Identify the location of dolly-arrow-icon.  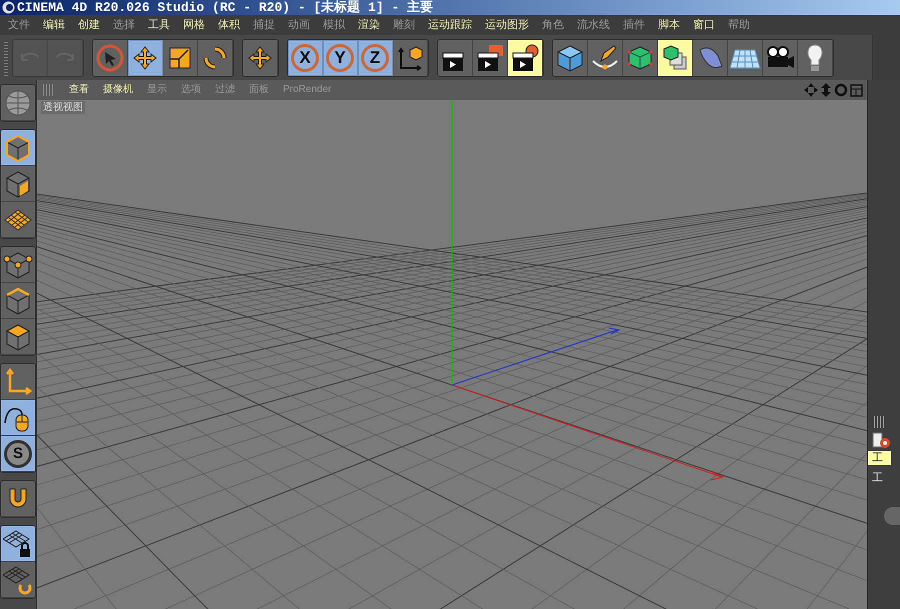
(826, 90).